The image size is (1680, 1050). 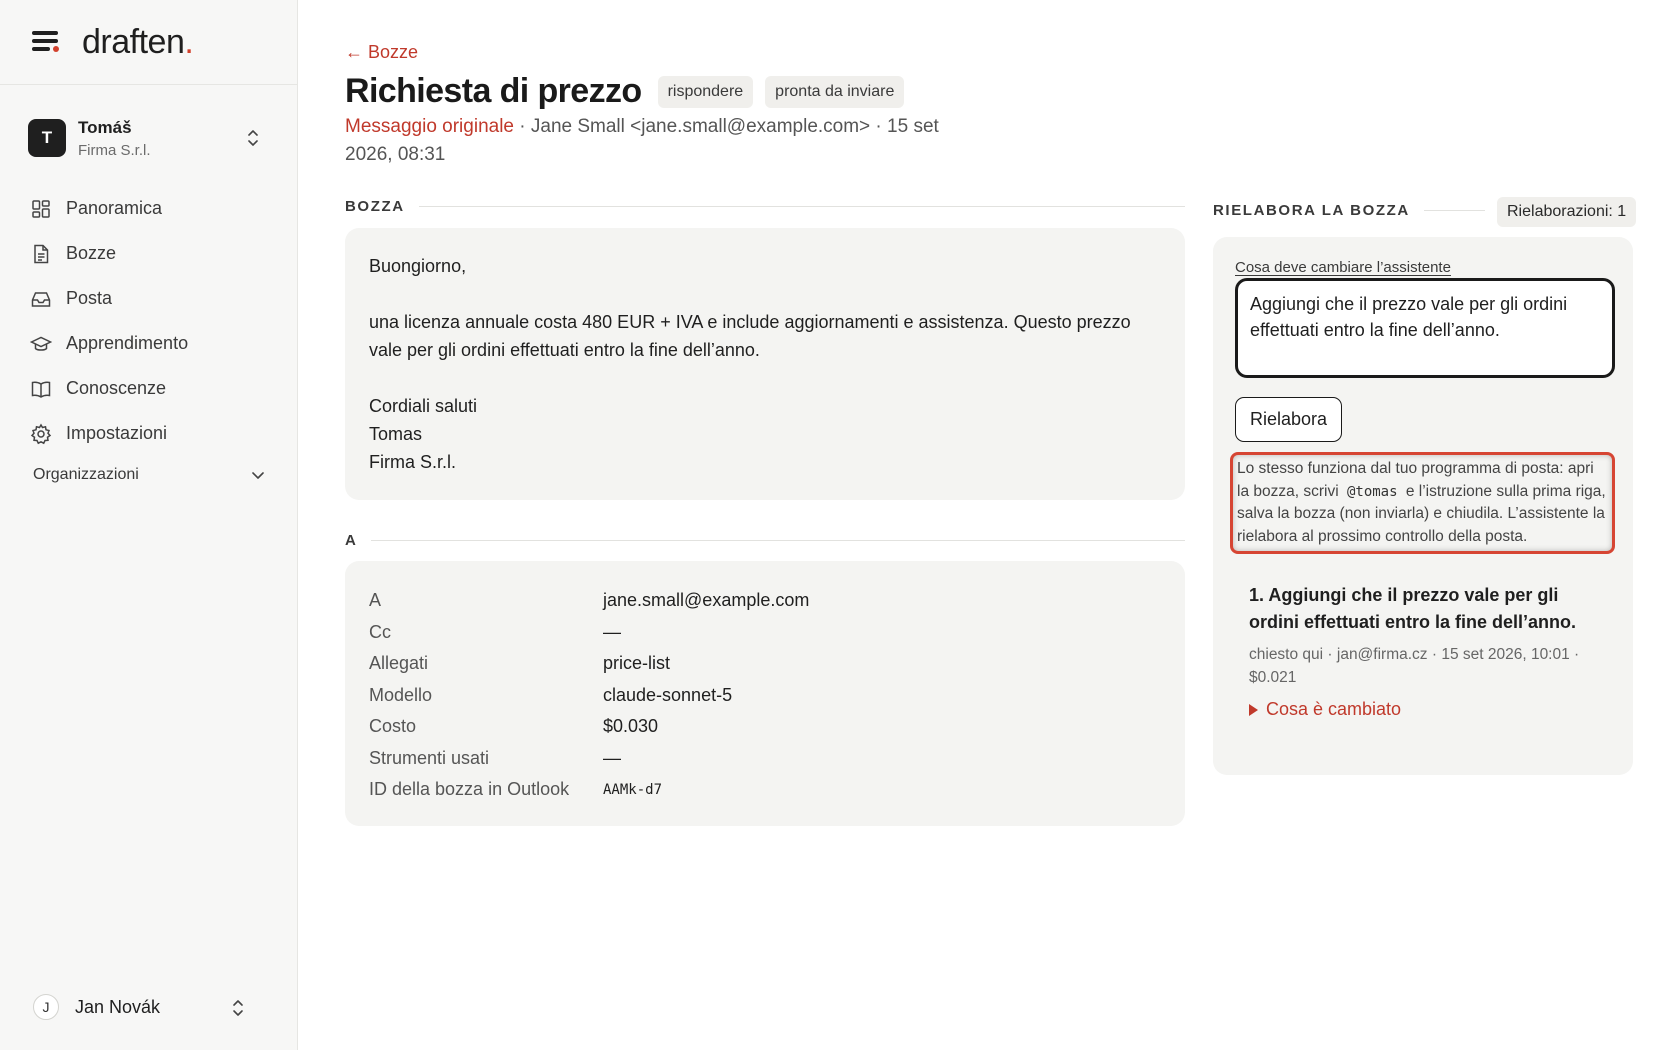 I want to click on table-row: Ajane.small@example.com, so click(x=765, y=601).